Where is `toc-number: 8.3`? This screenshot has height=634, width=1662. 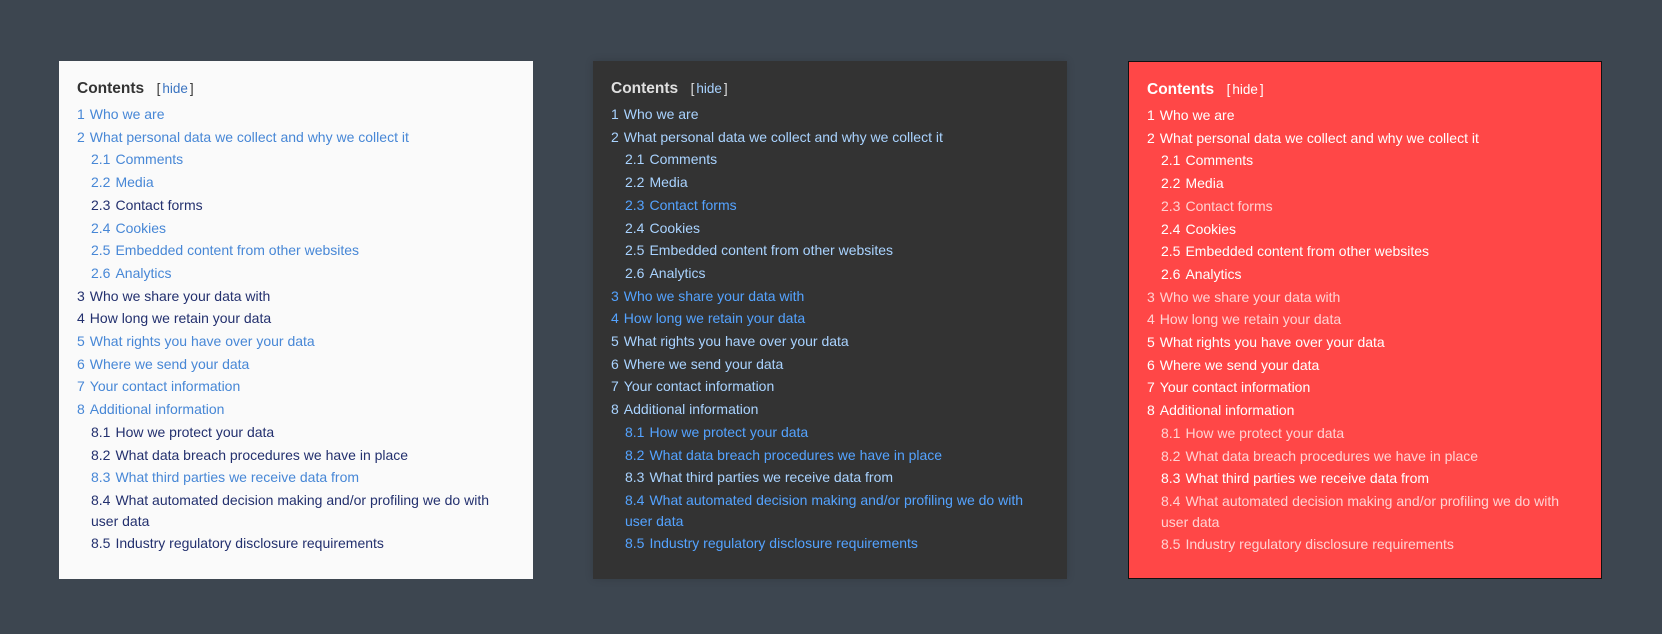 toc-number: 8.3 is located at coordinates (101, 477).